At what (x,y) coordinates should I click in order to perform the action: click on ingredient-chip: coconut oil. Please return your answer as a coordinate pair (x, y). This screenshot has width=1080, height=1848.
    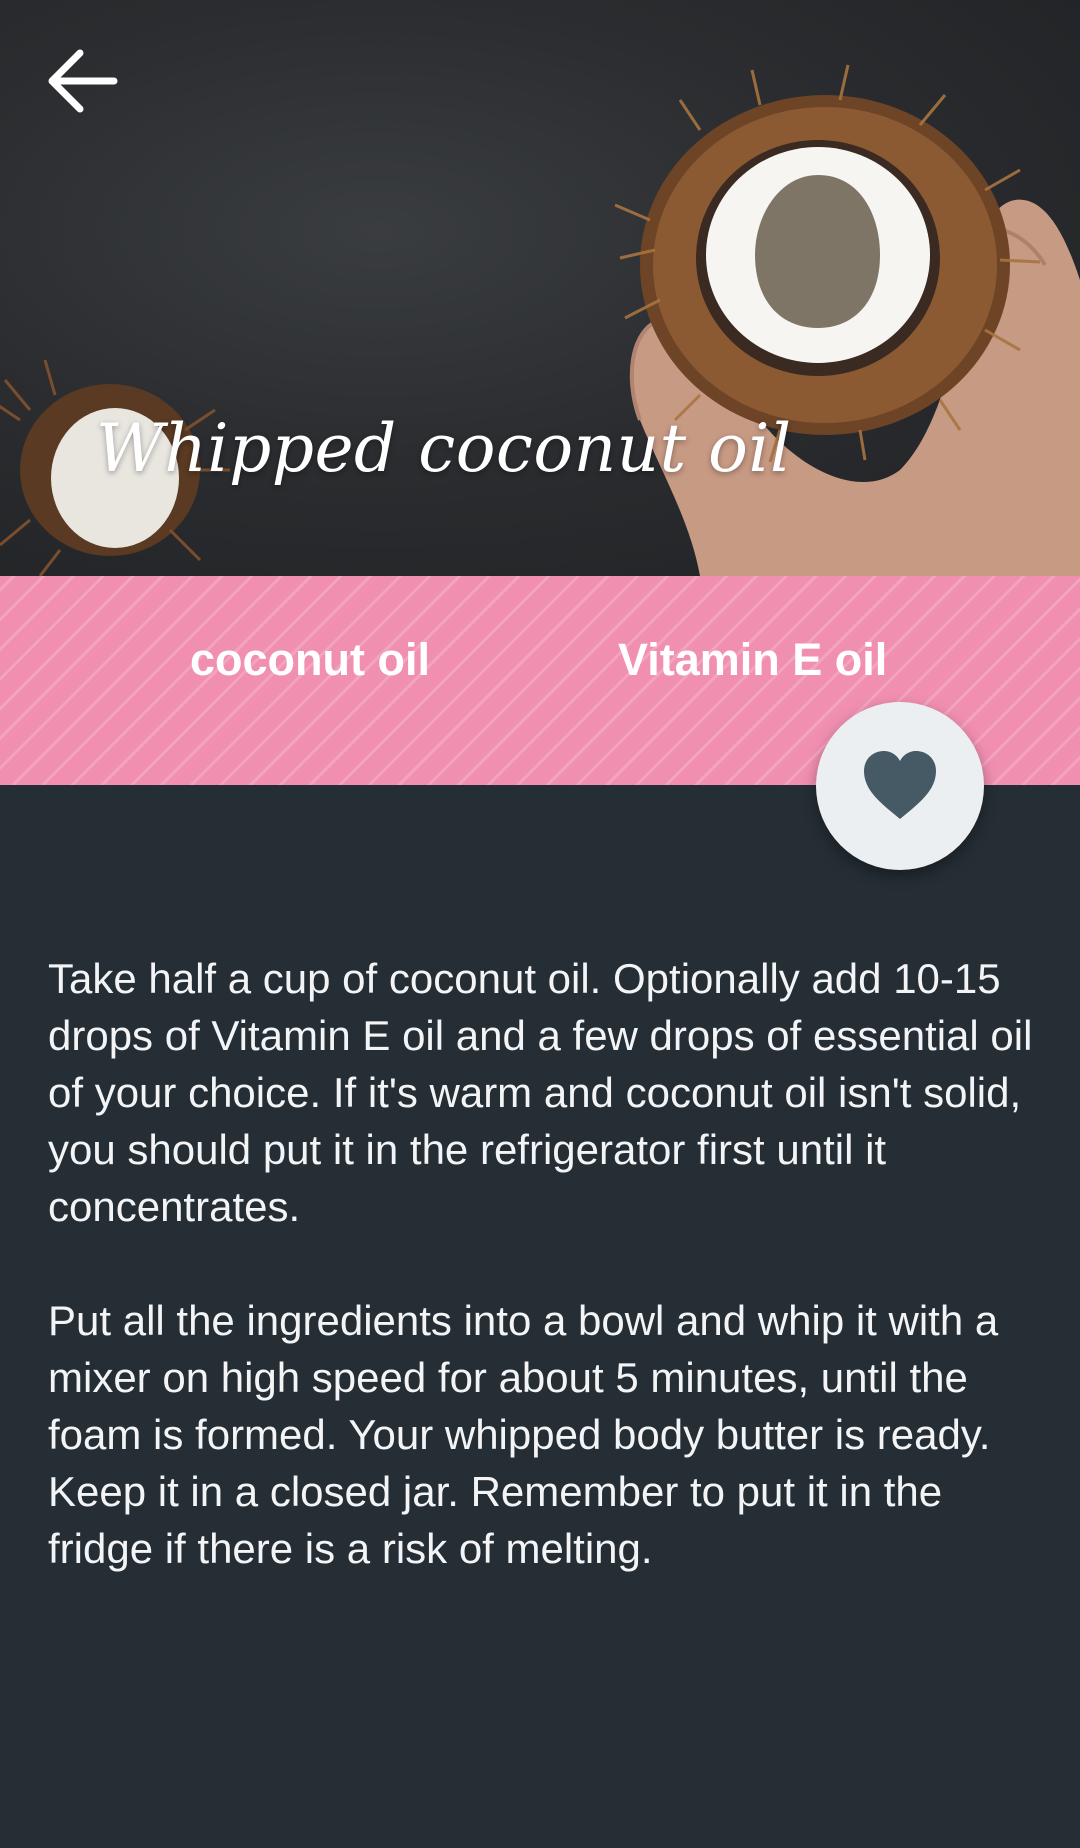
    Looking at the image, I should click on (310, 660).